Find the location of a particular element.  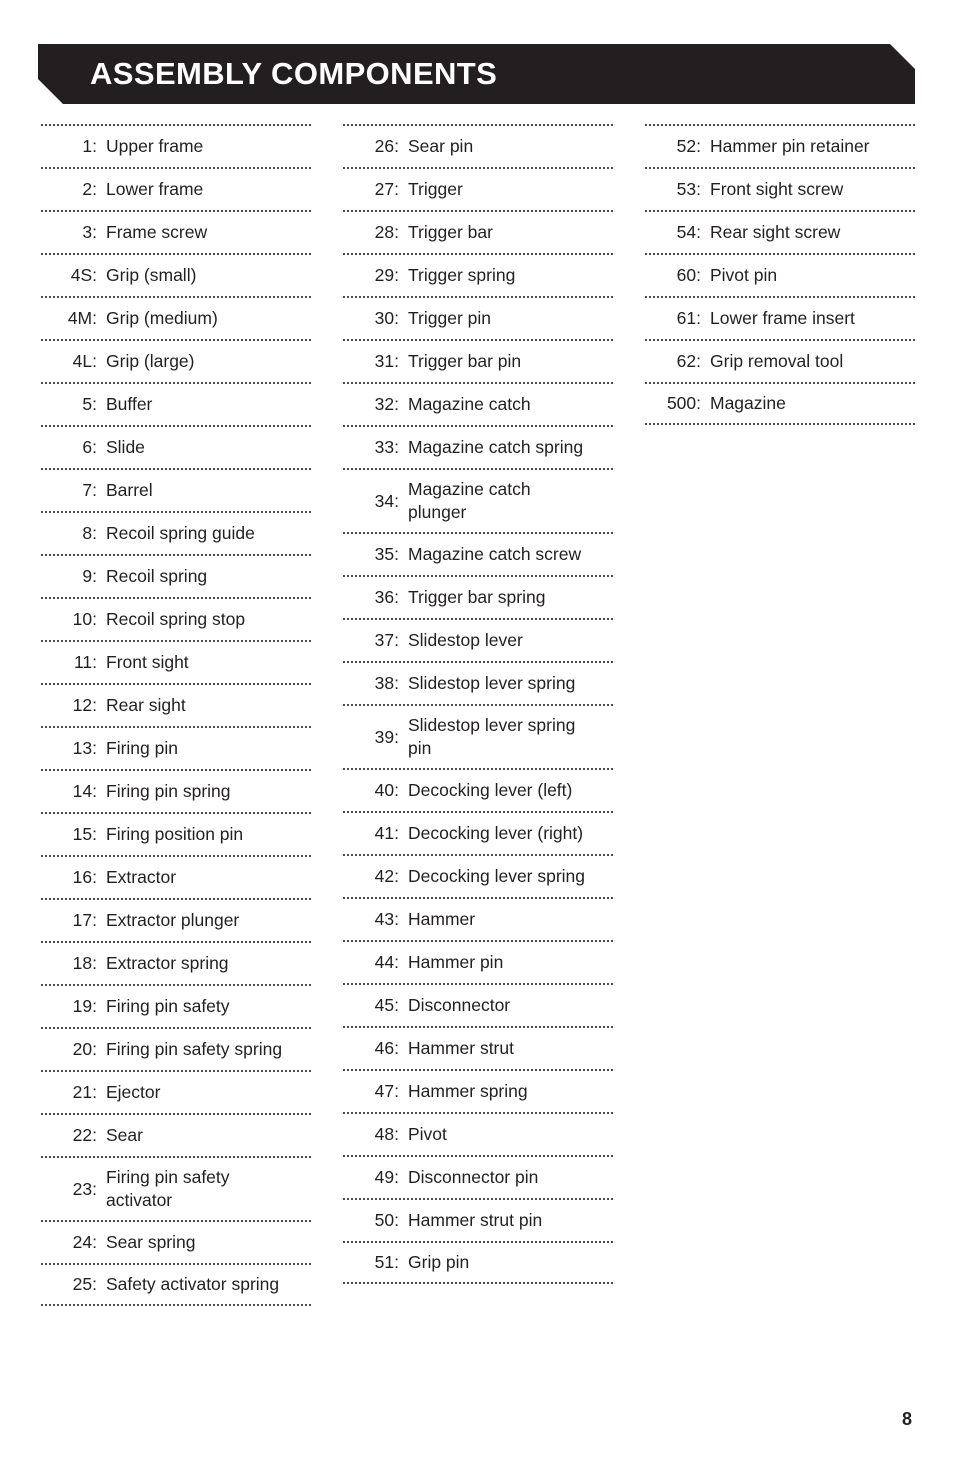

part-number: 15: is located at coordinates (84, 834).